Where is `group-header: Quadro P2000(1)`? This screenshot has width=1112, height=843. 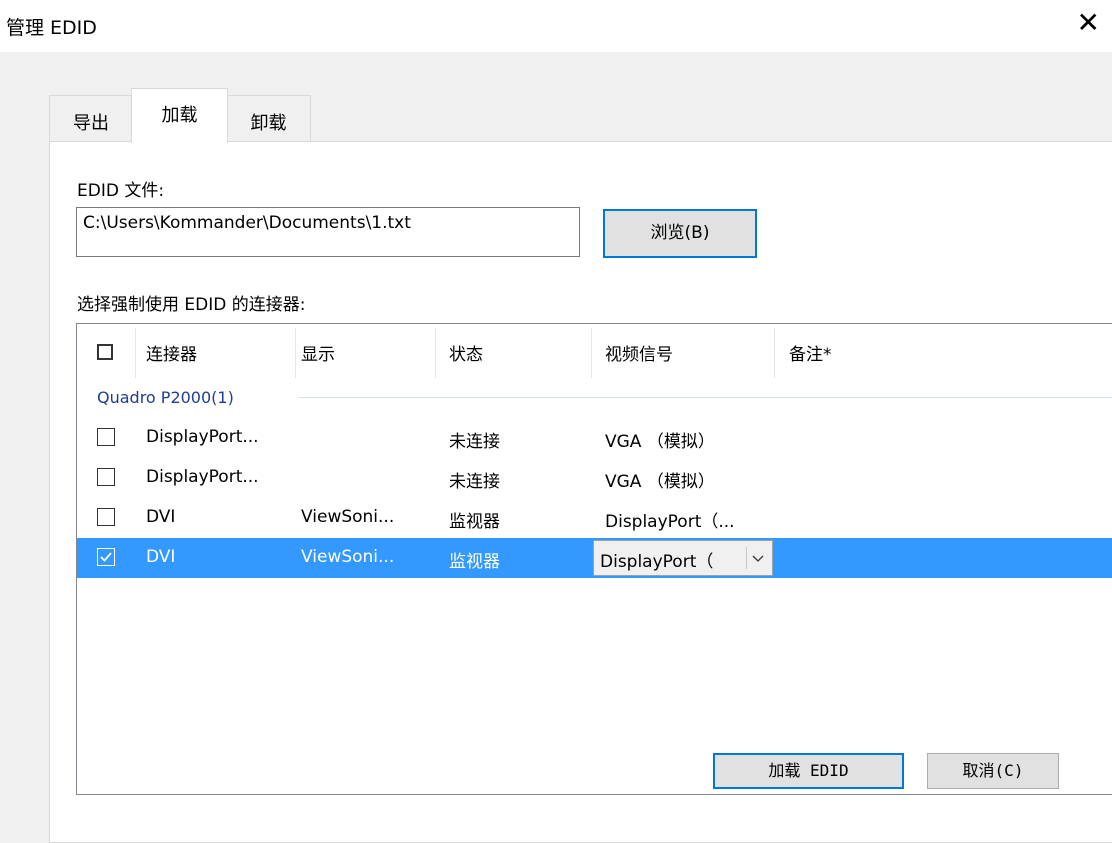
group-header: Quadro P2000(1) is located at coordinates (165, 397).